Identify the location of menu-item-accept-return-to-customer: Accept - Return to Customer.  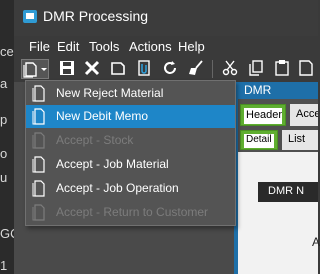
(130, 212).